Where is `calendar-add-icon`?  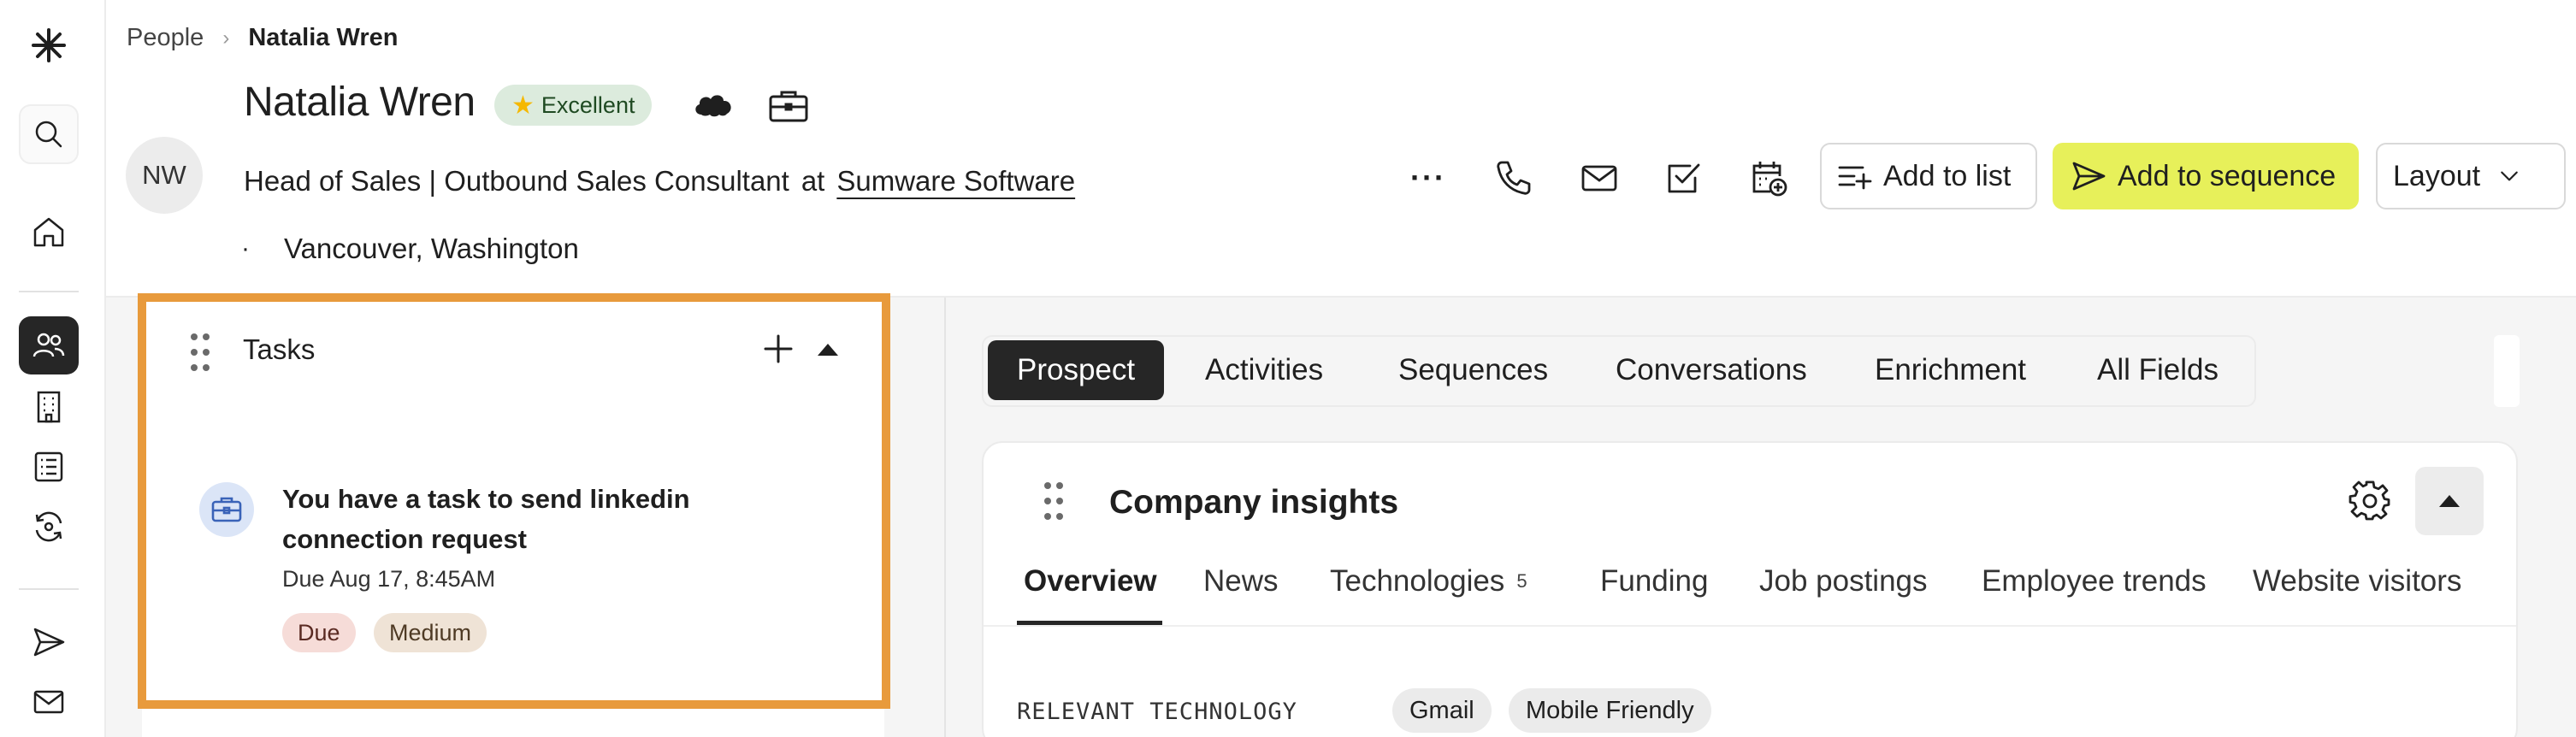 calendar-add-icon is located at coordinates (1769, 178).